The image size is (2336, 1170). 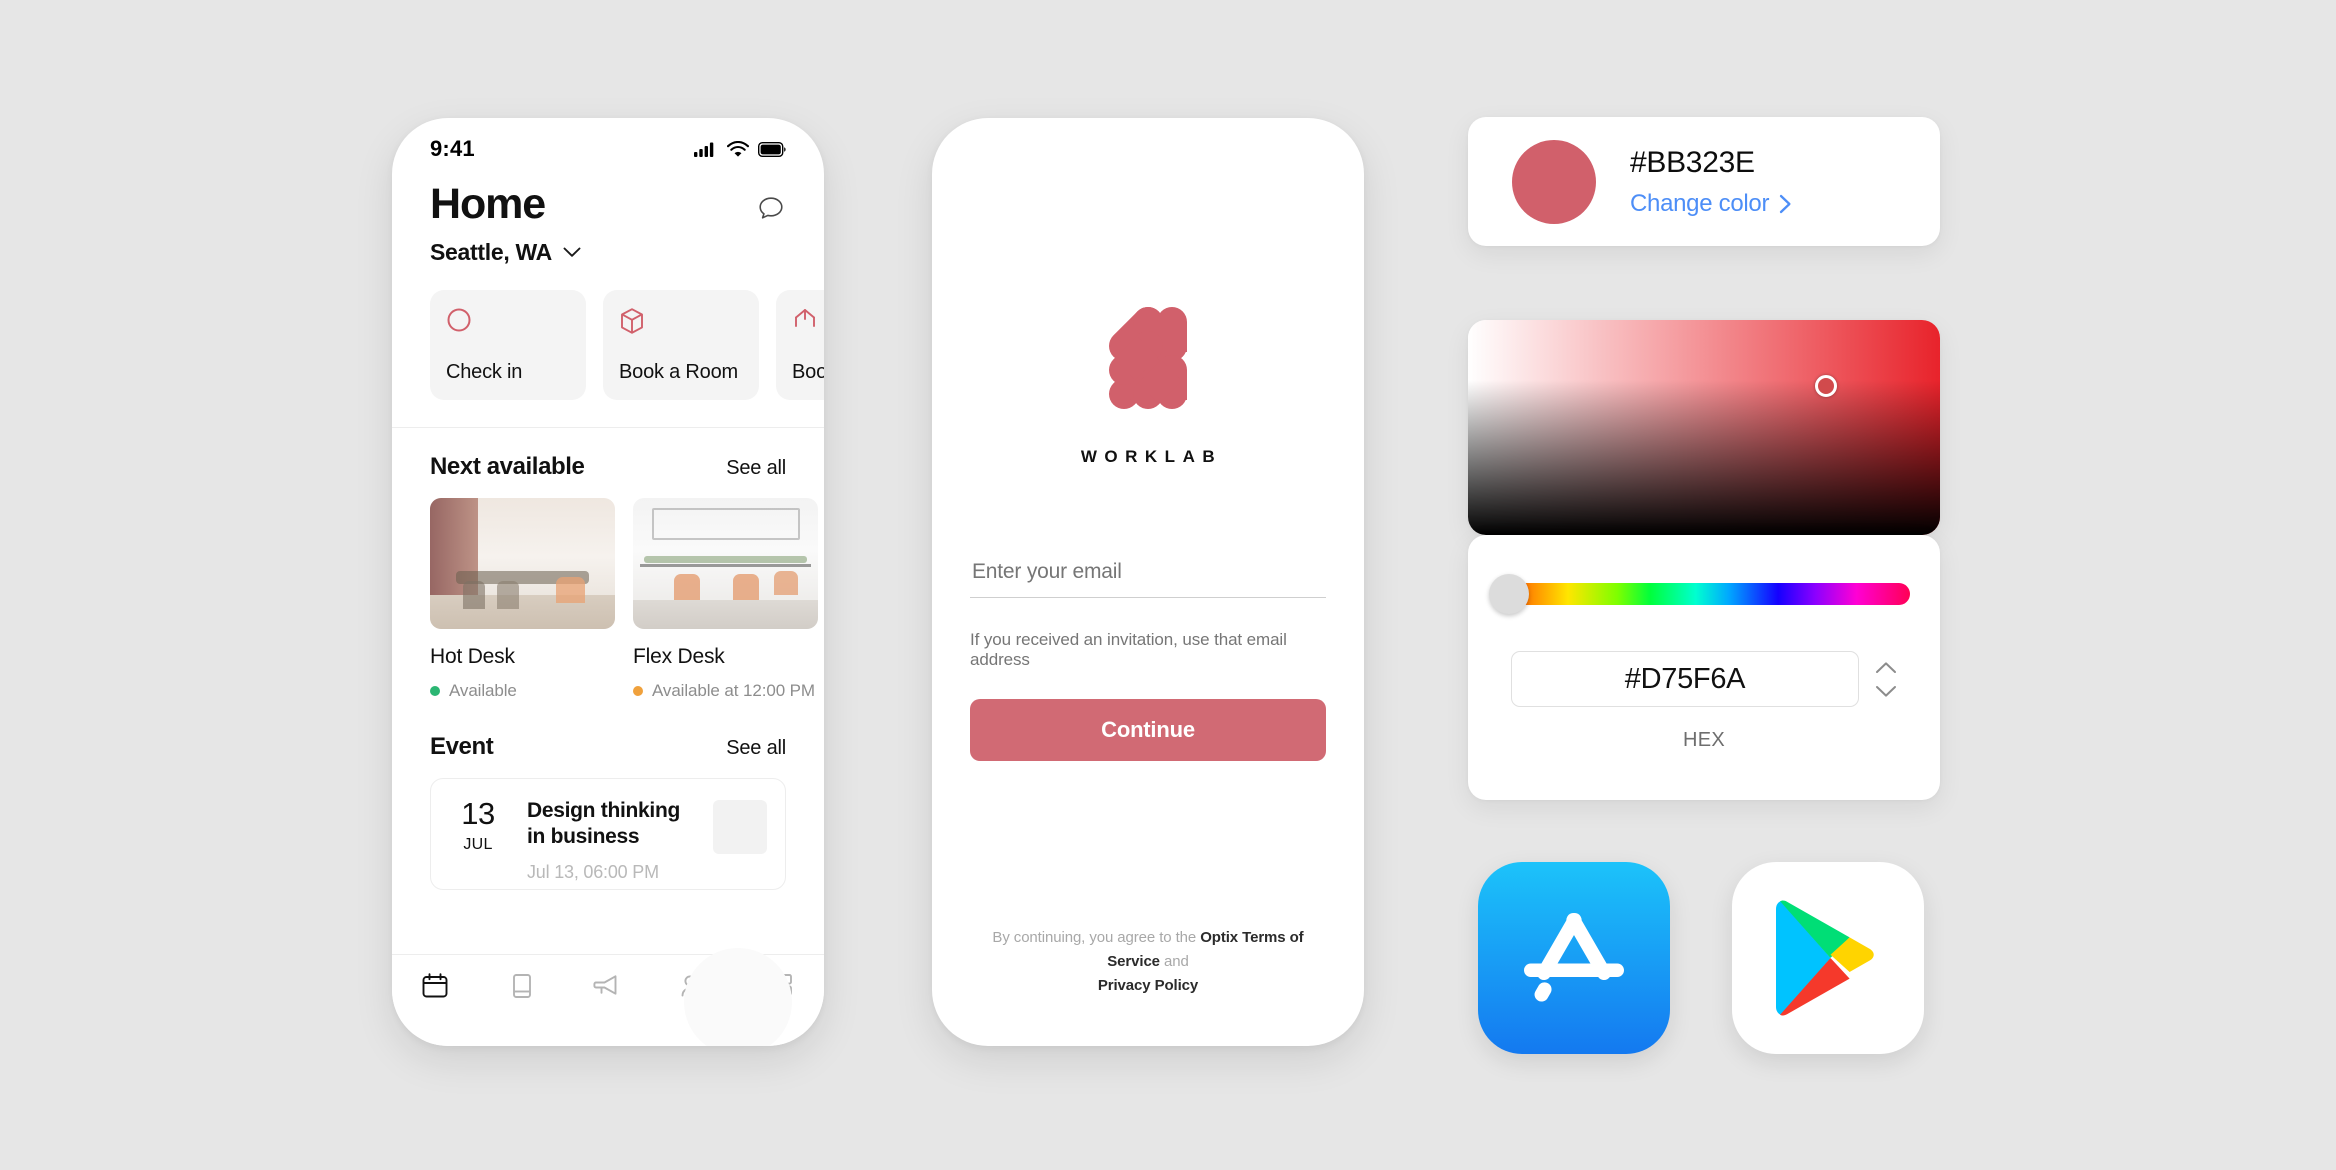 I want to click on desk-icon, so click(x=808, y=323).